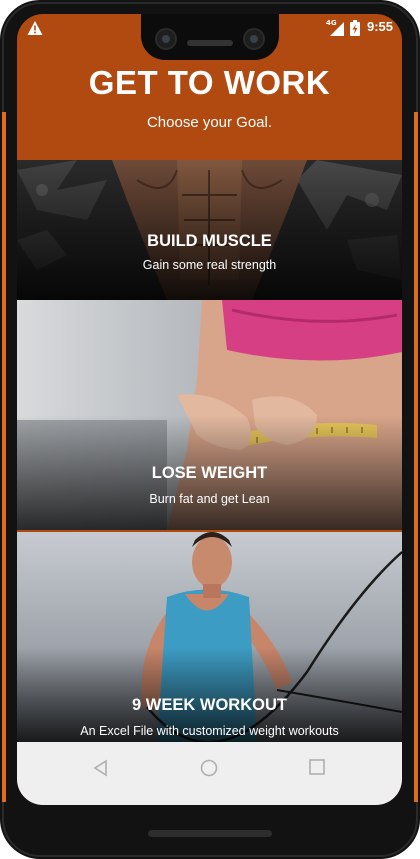  I want to click on bottom-speaker, so click(210, 833).